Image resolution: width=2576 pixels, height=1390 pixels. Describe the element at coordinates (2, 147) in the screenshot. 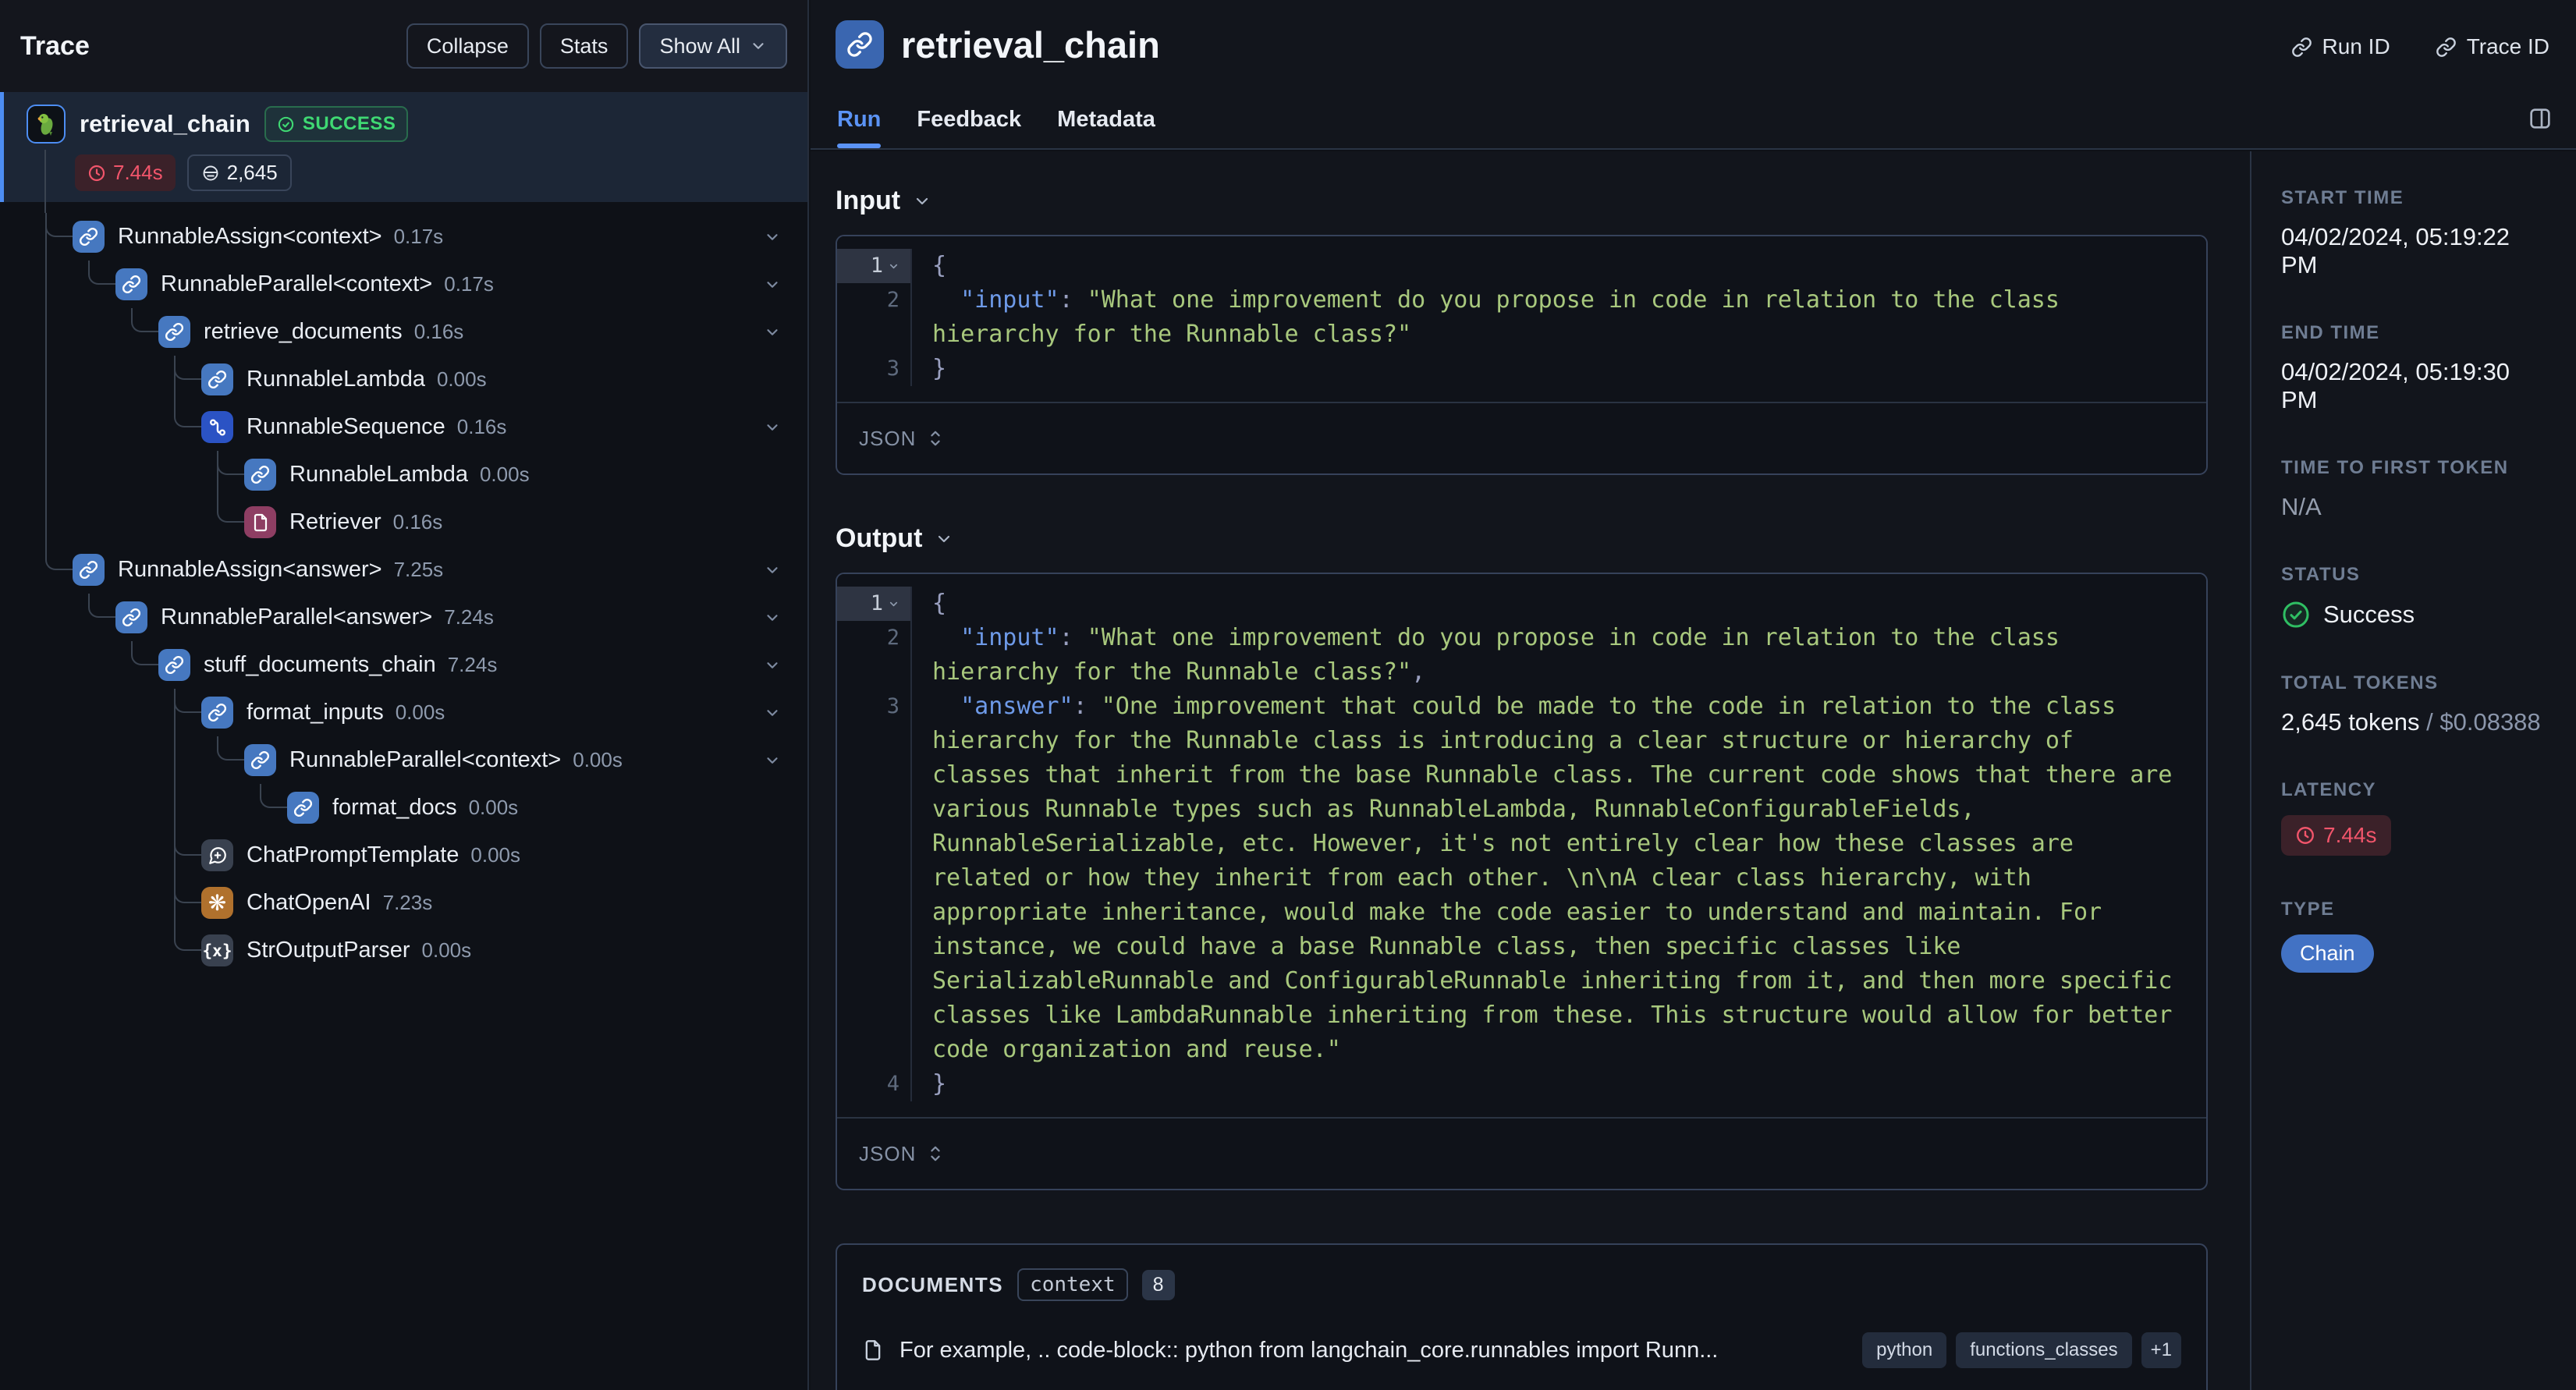

I see `selected-accent-bar` at that location.